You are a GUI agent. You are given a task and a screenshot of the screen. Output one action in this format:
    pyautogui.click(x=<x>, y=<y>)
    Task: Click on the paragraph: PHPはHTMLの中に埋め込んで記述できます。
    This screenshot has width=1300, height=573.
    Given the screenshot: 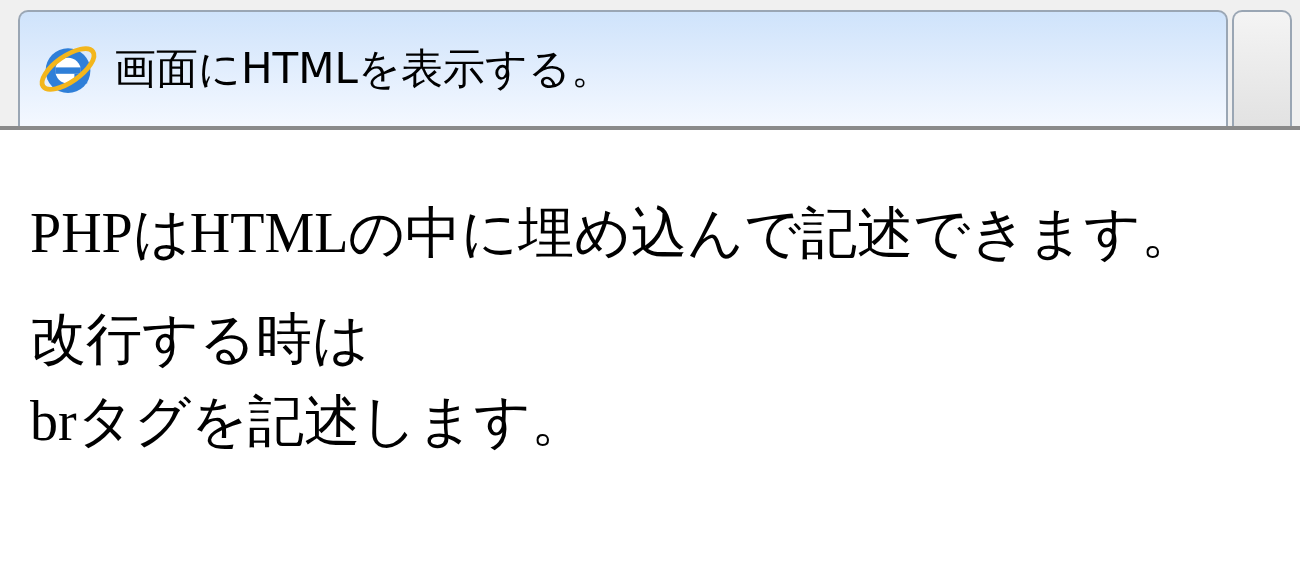 What is the action you would take?
    pyautogui.click(x=614, y=233)
    